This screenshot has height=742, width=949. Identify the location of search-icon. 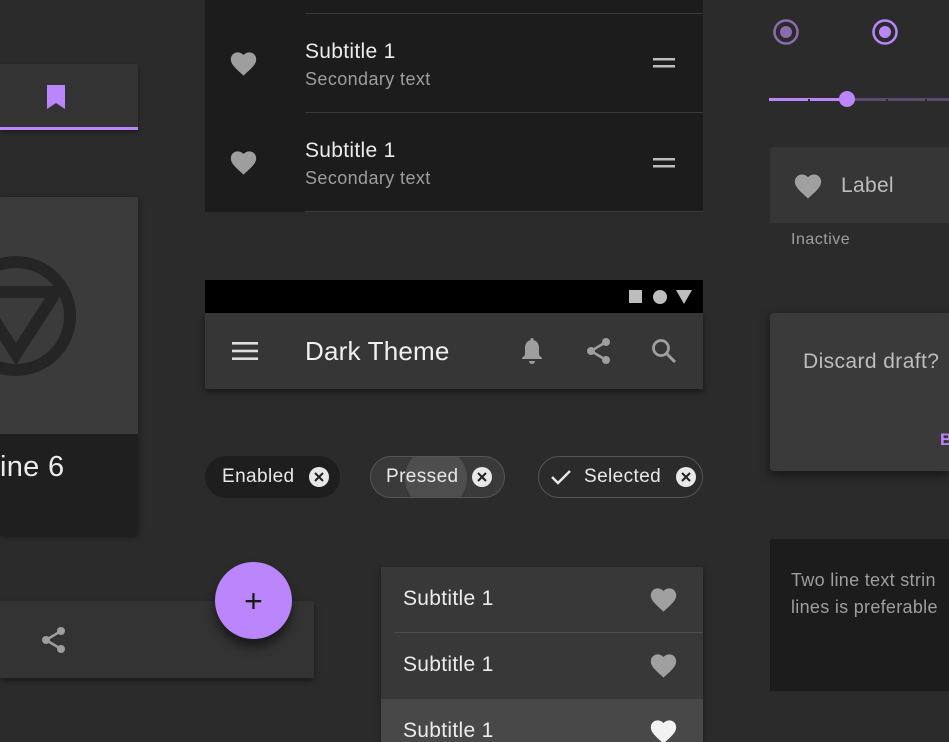
(664, 351).